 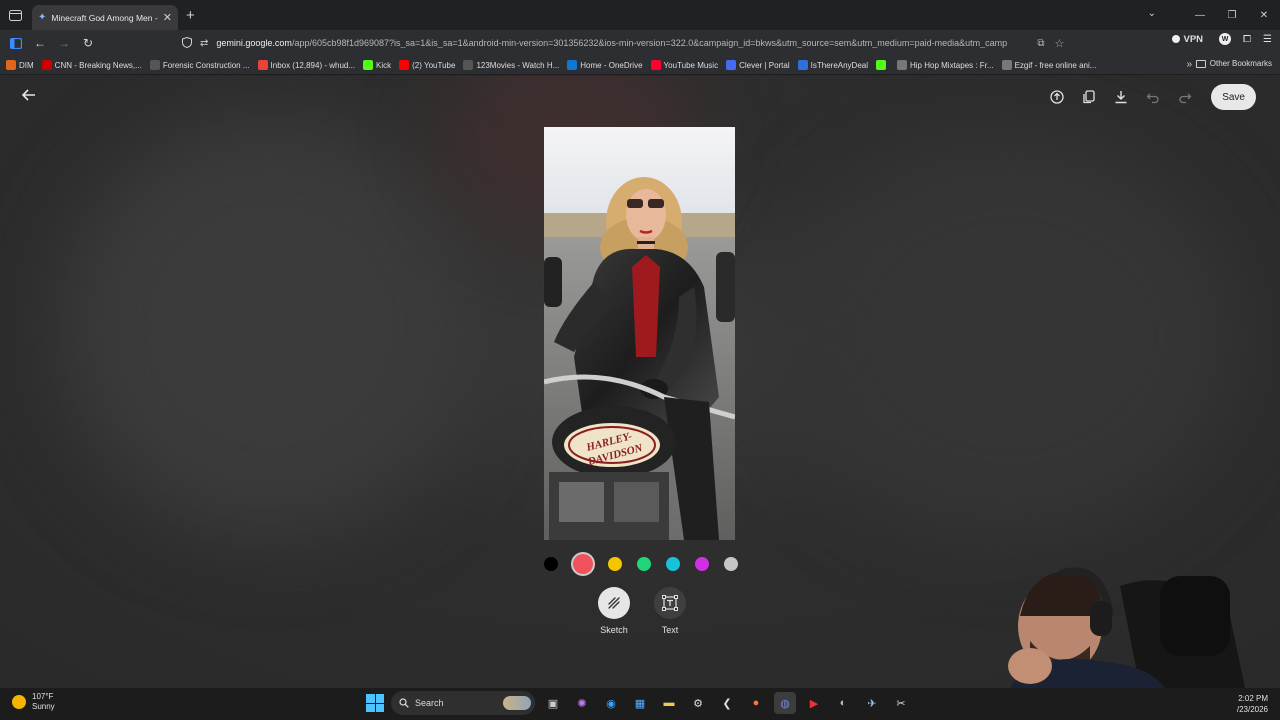 I want to click on windows-start-icon, so click(x=375, y=703).